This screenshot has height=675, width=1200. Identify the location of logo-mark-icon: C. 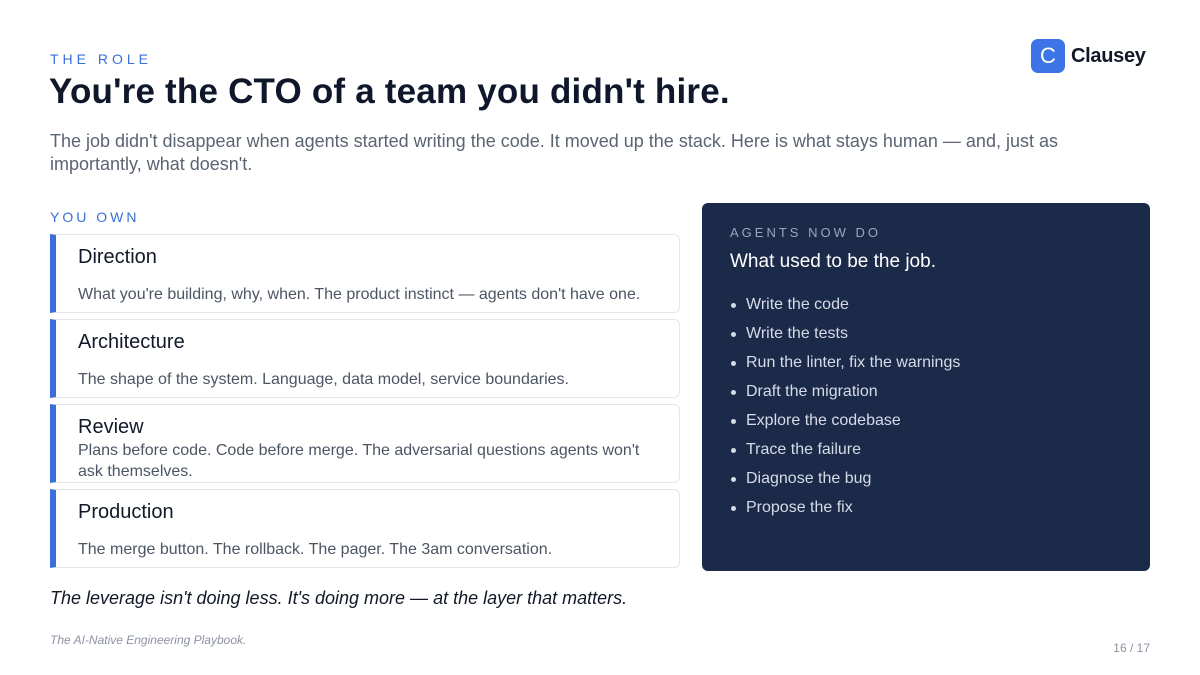
(1048, 56).